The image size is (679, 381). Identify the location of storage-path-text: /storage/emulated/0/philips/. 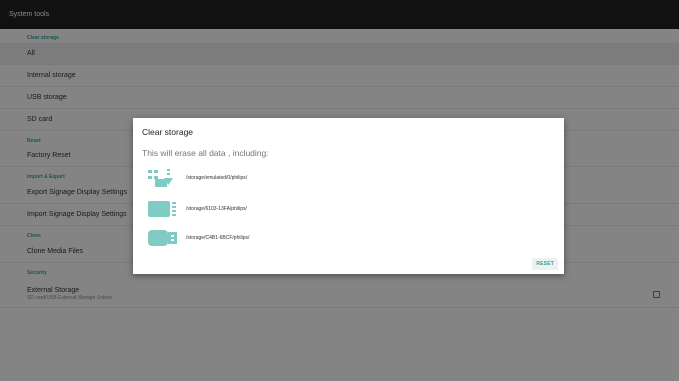
(217, 178).